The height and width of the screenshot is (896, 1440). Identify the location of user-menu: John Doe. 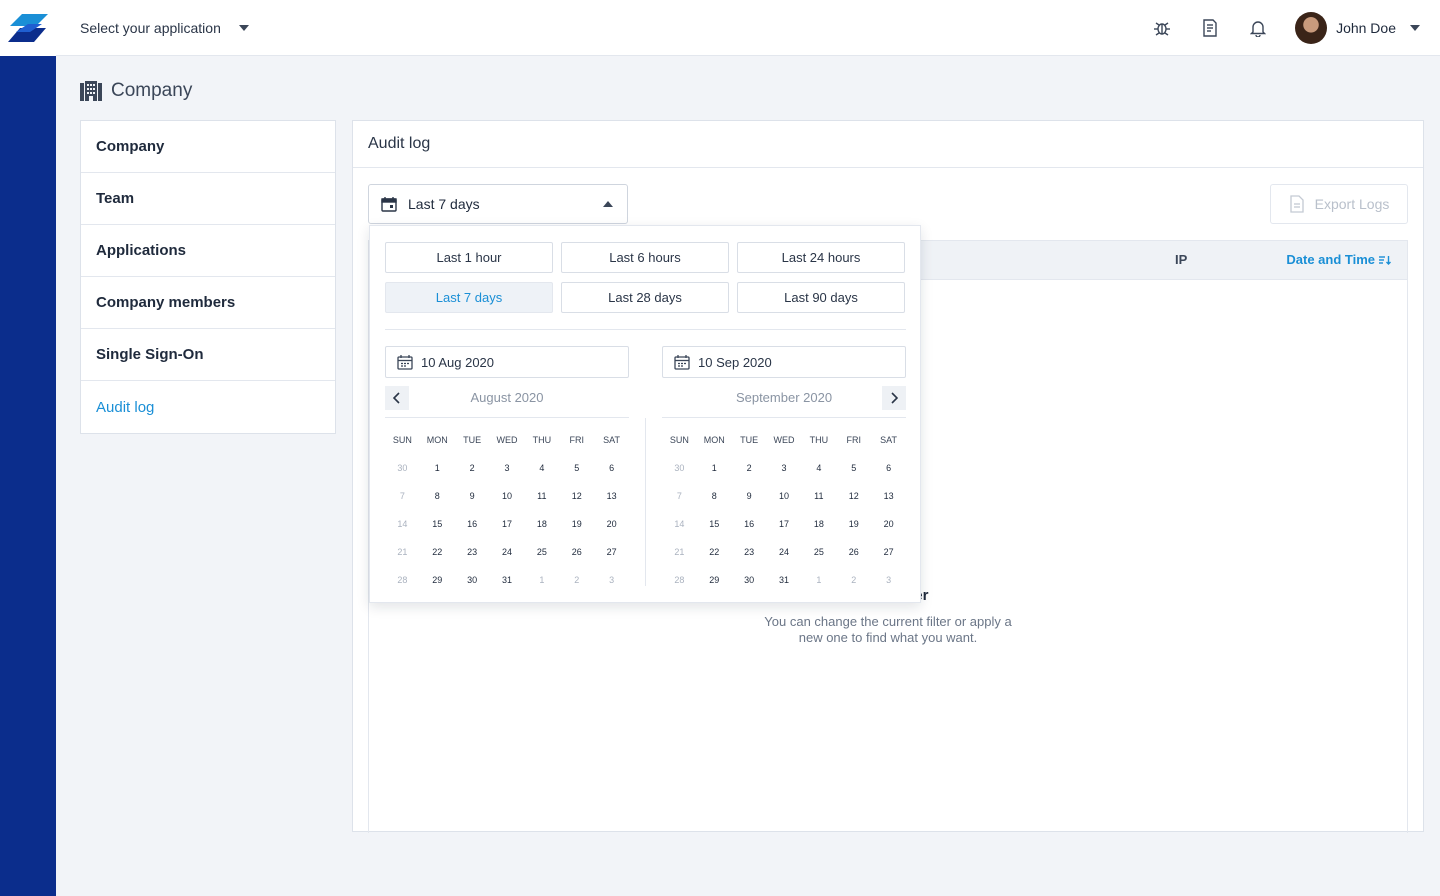
(1357, 28).